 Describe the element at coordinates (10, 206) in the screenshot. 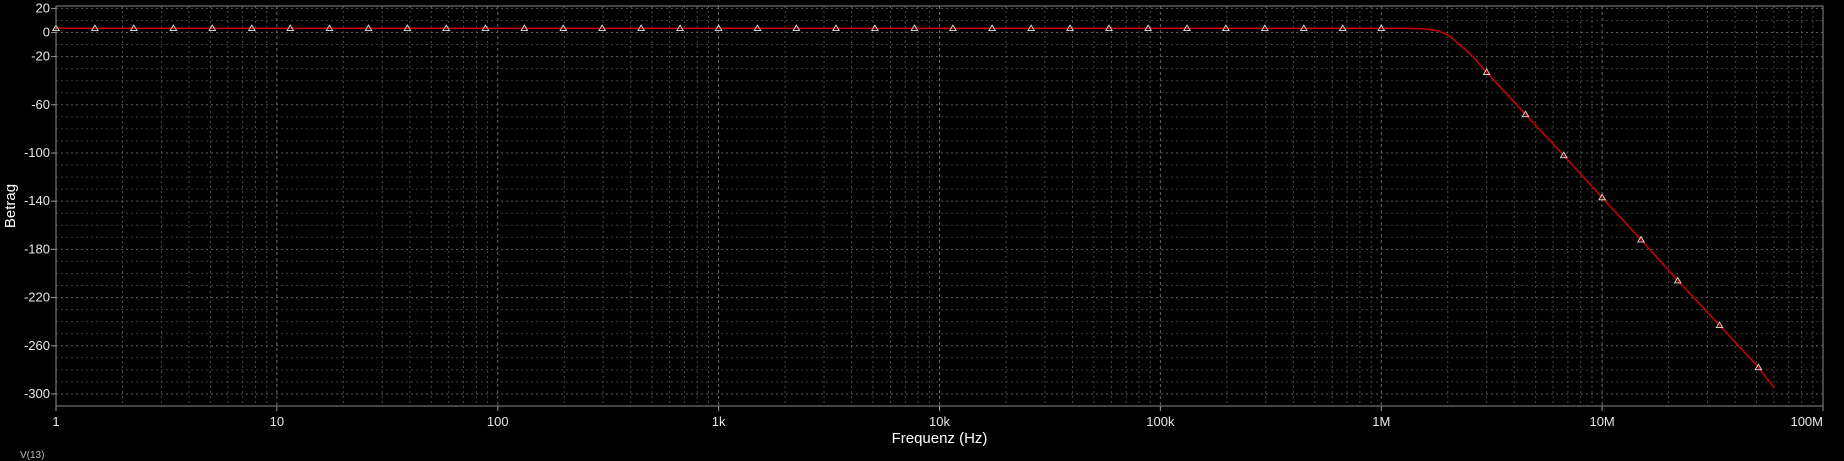

I see `y-axis-title: Betrag` at that location.